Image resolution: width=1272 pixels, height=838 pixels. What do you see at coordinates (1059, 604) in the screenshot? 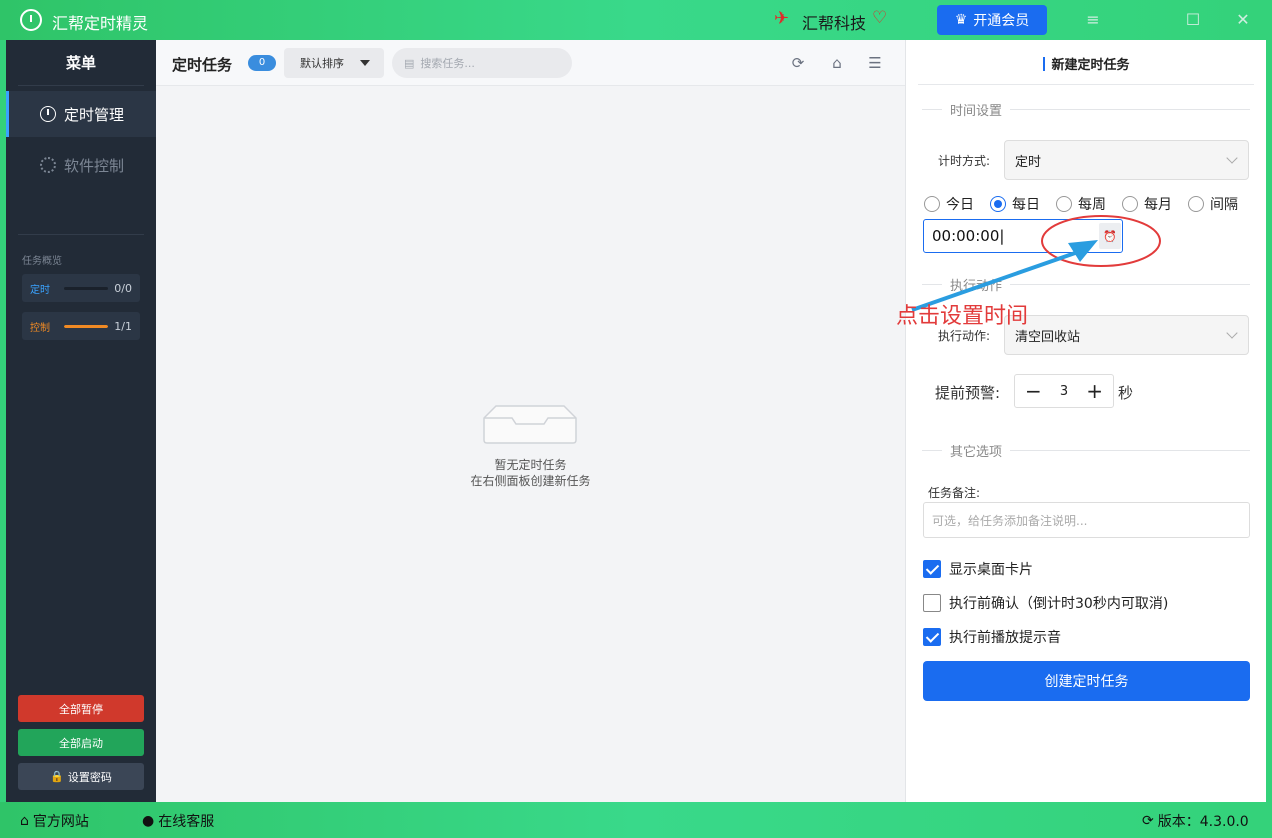
I see `checkbox-label: 执行前确认（倒计时30秒内可取消)` at bounding box center [1059, 604].